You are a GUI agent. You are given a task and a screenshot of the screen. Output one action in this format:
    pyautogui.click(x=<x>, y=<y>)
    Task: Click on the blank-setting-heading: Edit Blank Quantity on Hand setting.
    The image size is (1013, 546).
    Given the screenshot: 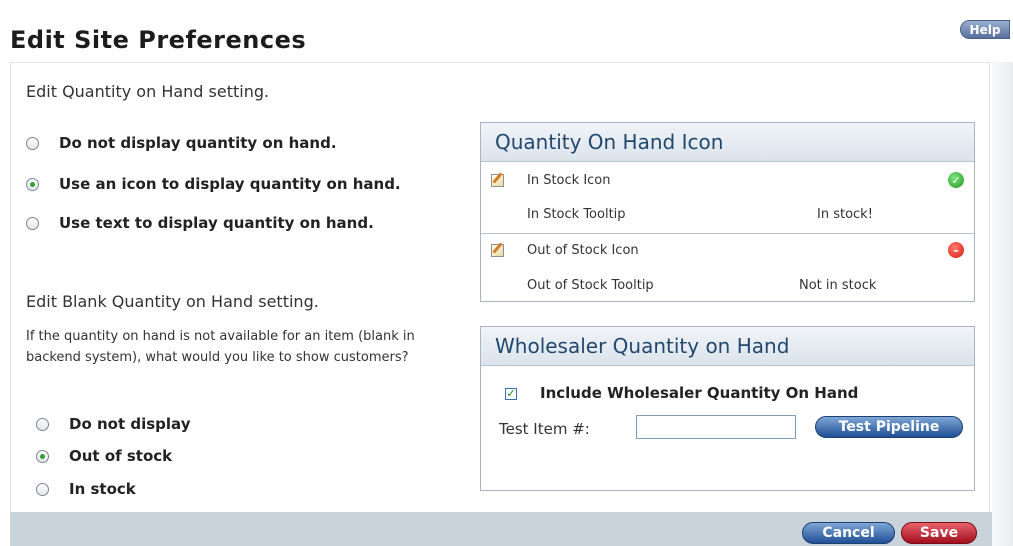 What is the action you would take?
    pyautogui.click(x=172, y=301)
    